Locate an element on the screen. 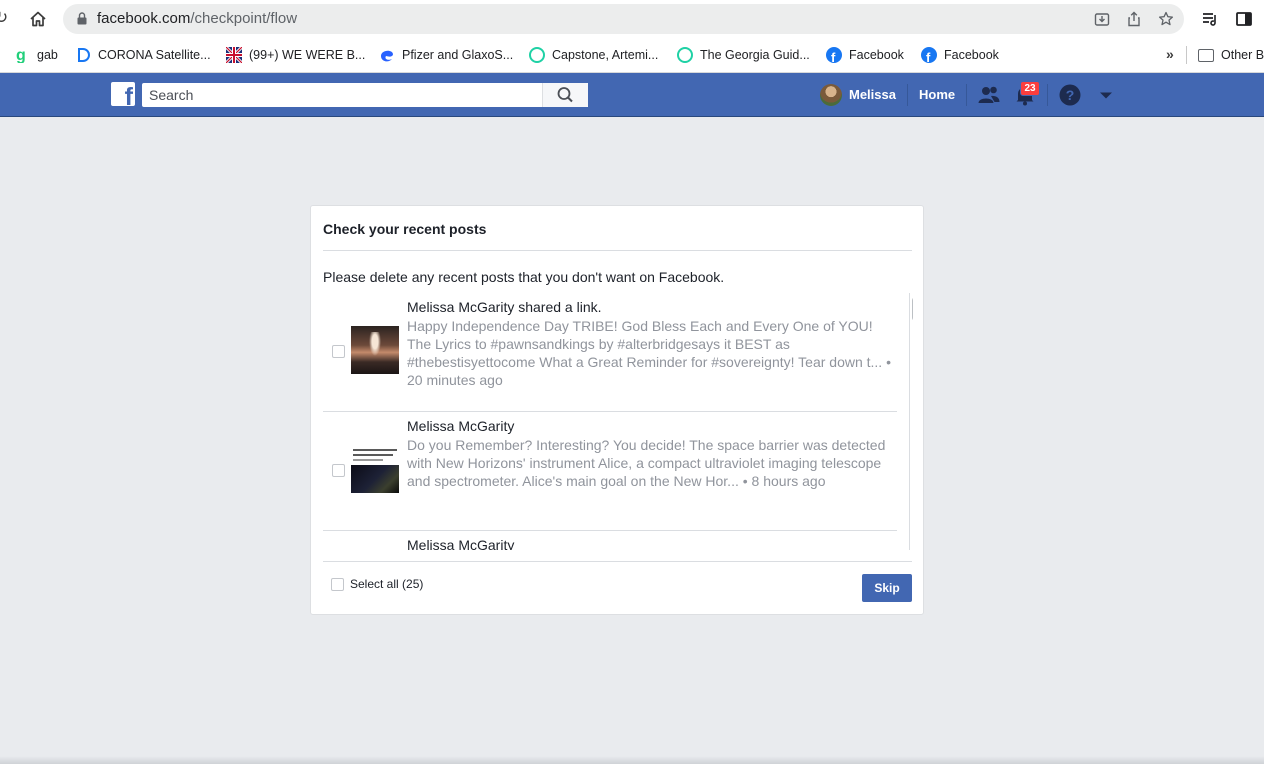 This screenshot has width=1264, height=764. gab-icon: g is located at coordinates (22, 55).